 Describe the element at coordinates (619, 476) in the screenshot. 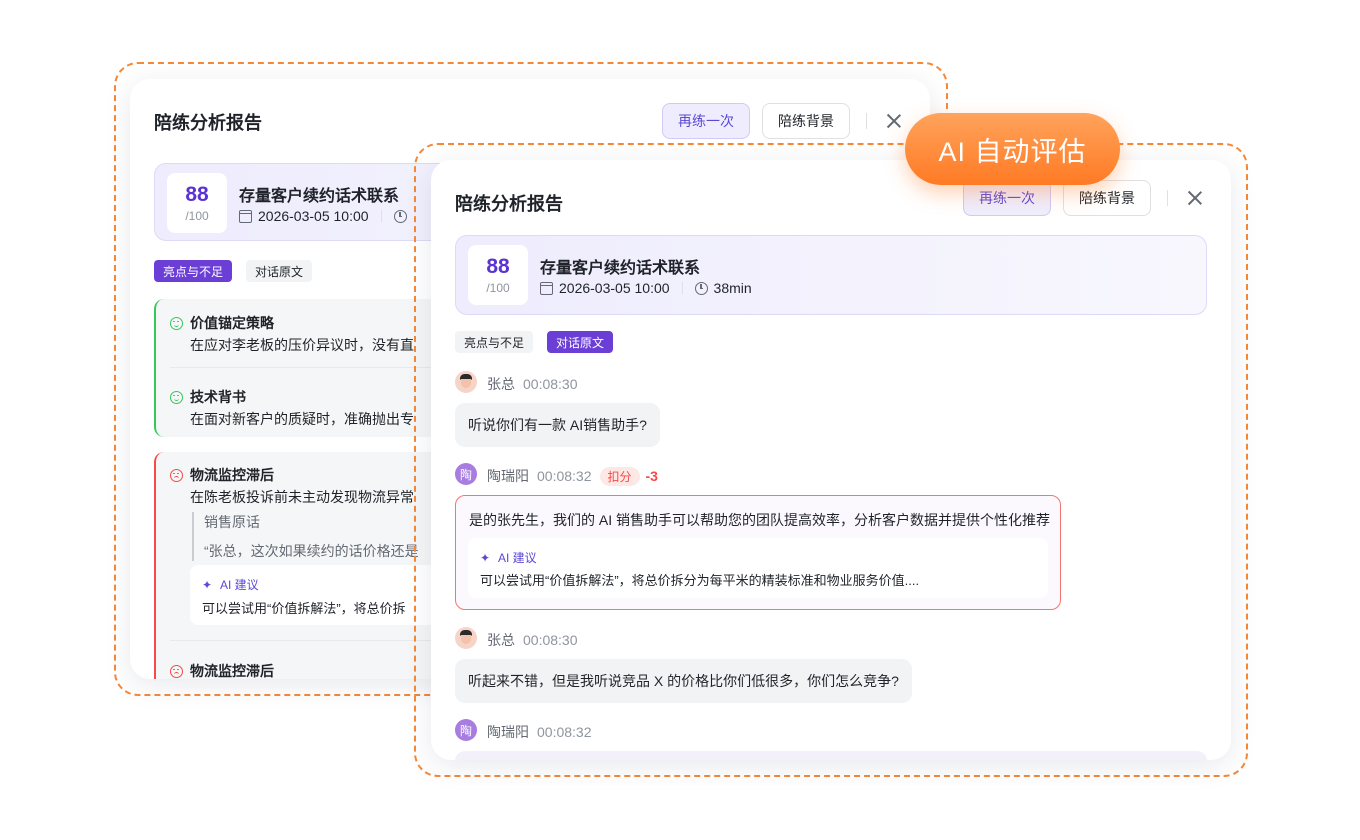

I see `deduct-tag: 扣分` at that location.